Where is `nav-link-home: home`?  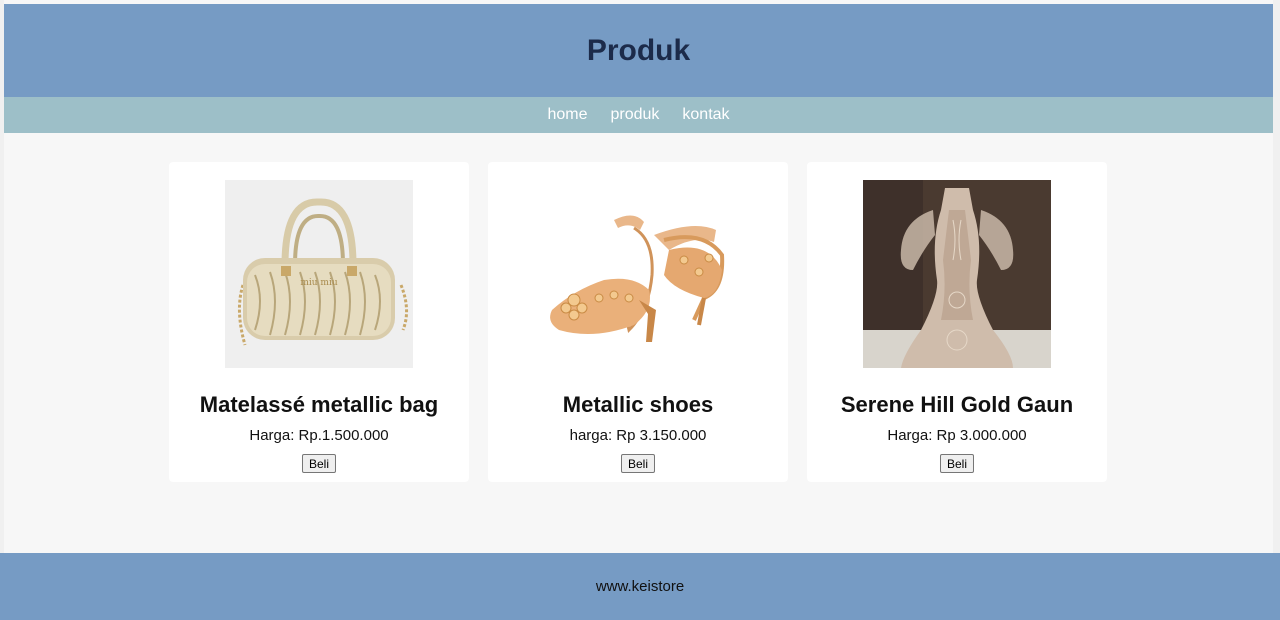
nav-link-home: home is located at coordinates (567, 115).